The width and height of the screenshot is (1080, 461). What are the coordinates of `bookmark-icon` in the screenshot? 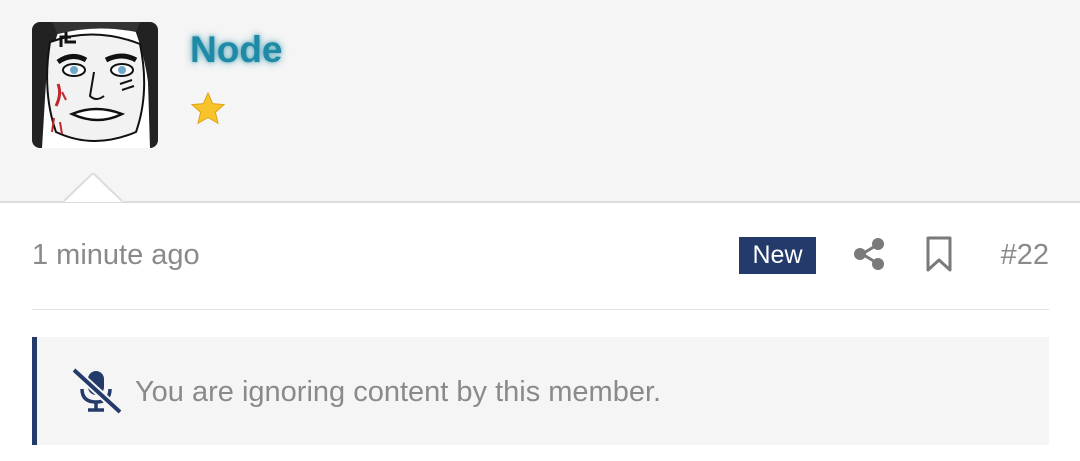 It's located at (939, 254).